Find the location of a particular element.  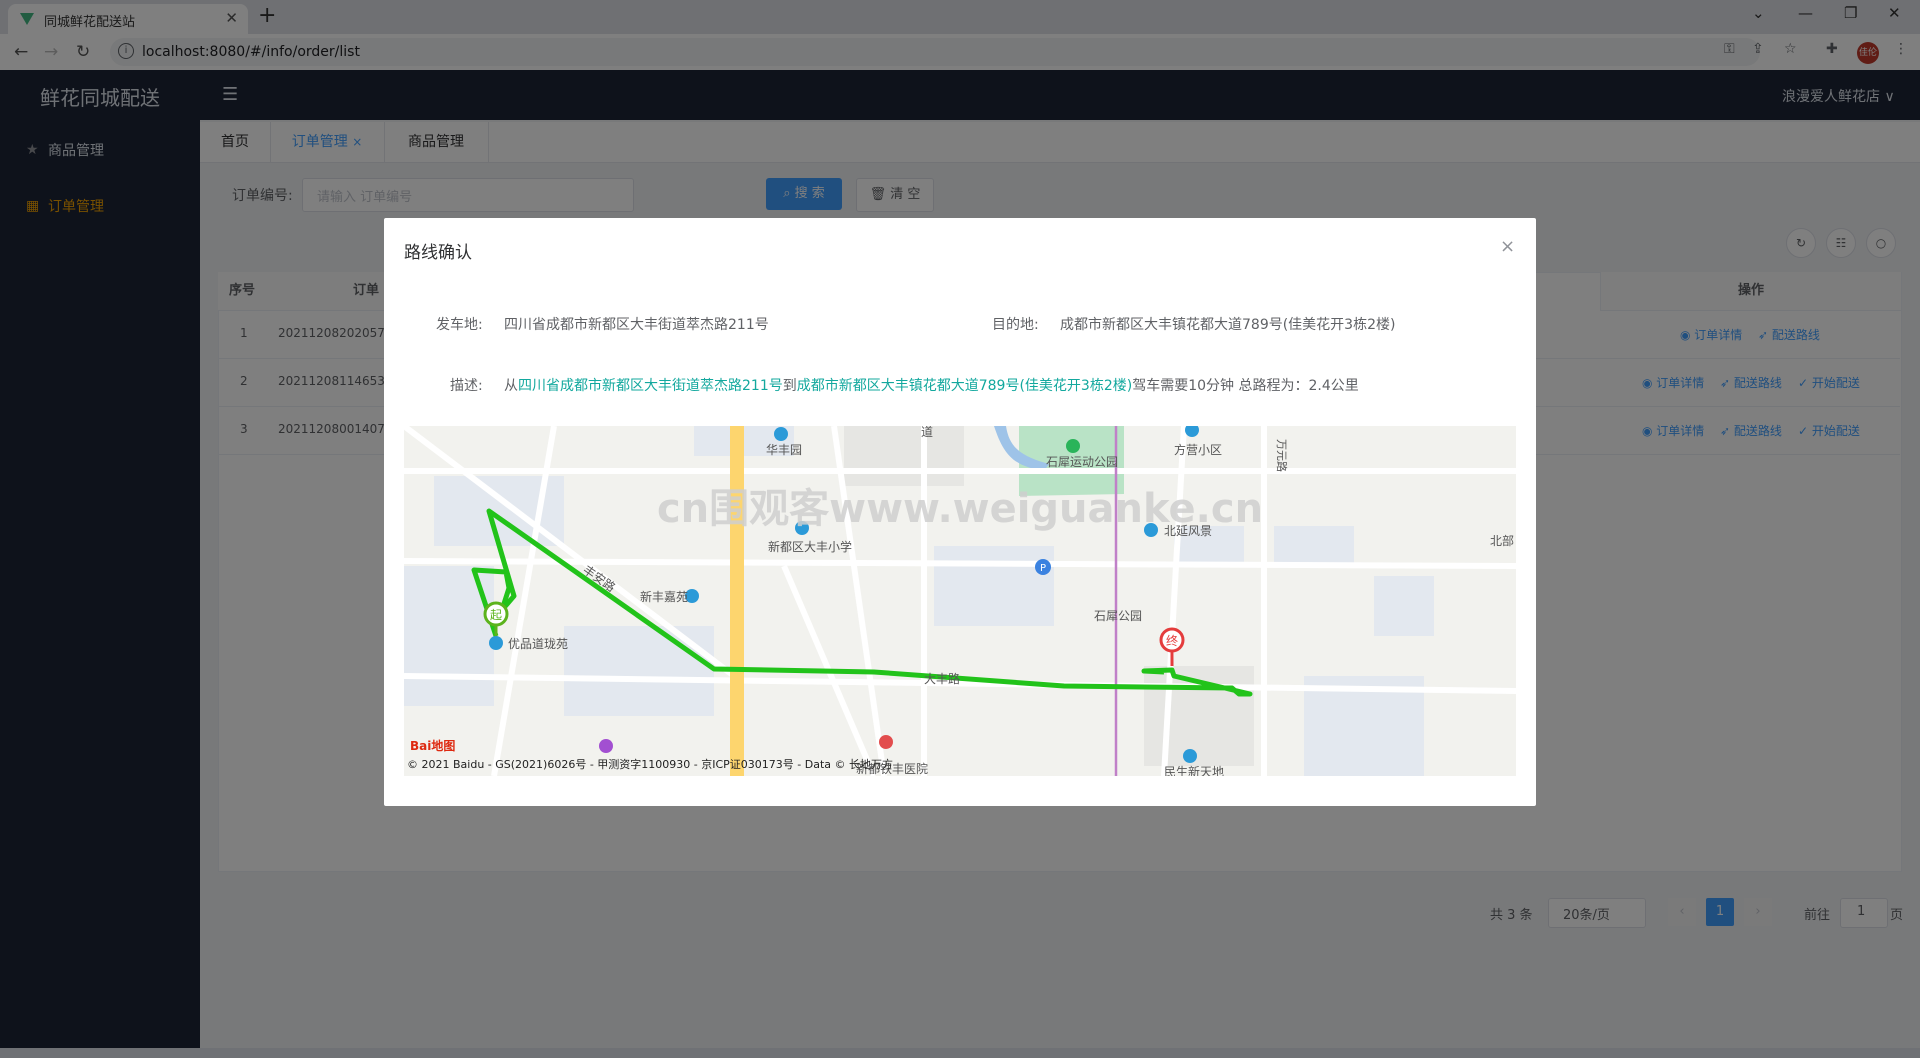

svg-text: 新都区大丰小学 is located at coordinates (810, 546).